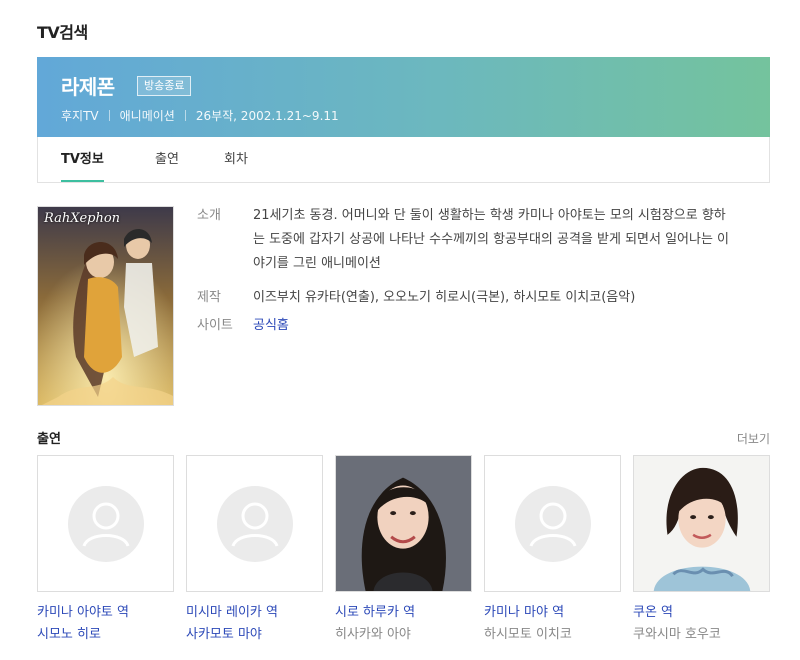  I want to click on cast-role: 쿠온 역, so click(701, 613).